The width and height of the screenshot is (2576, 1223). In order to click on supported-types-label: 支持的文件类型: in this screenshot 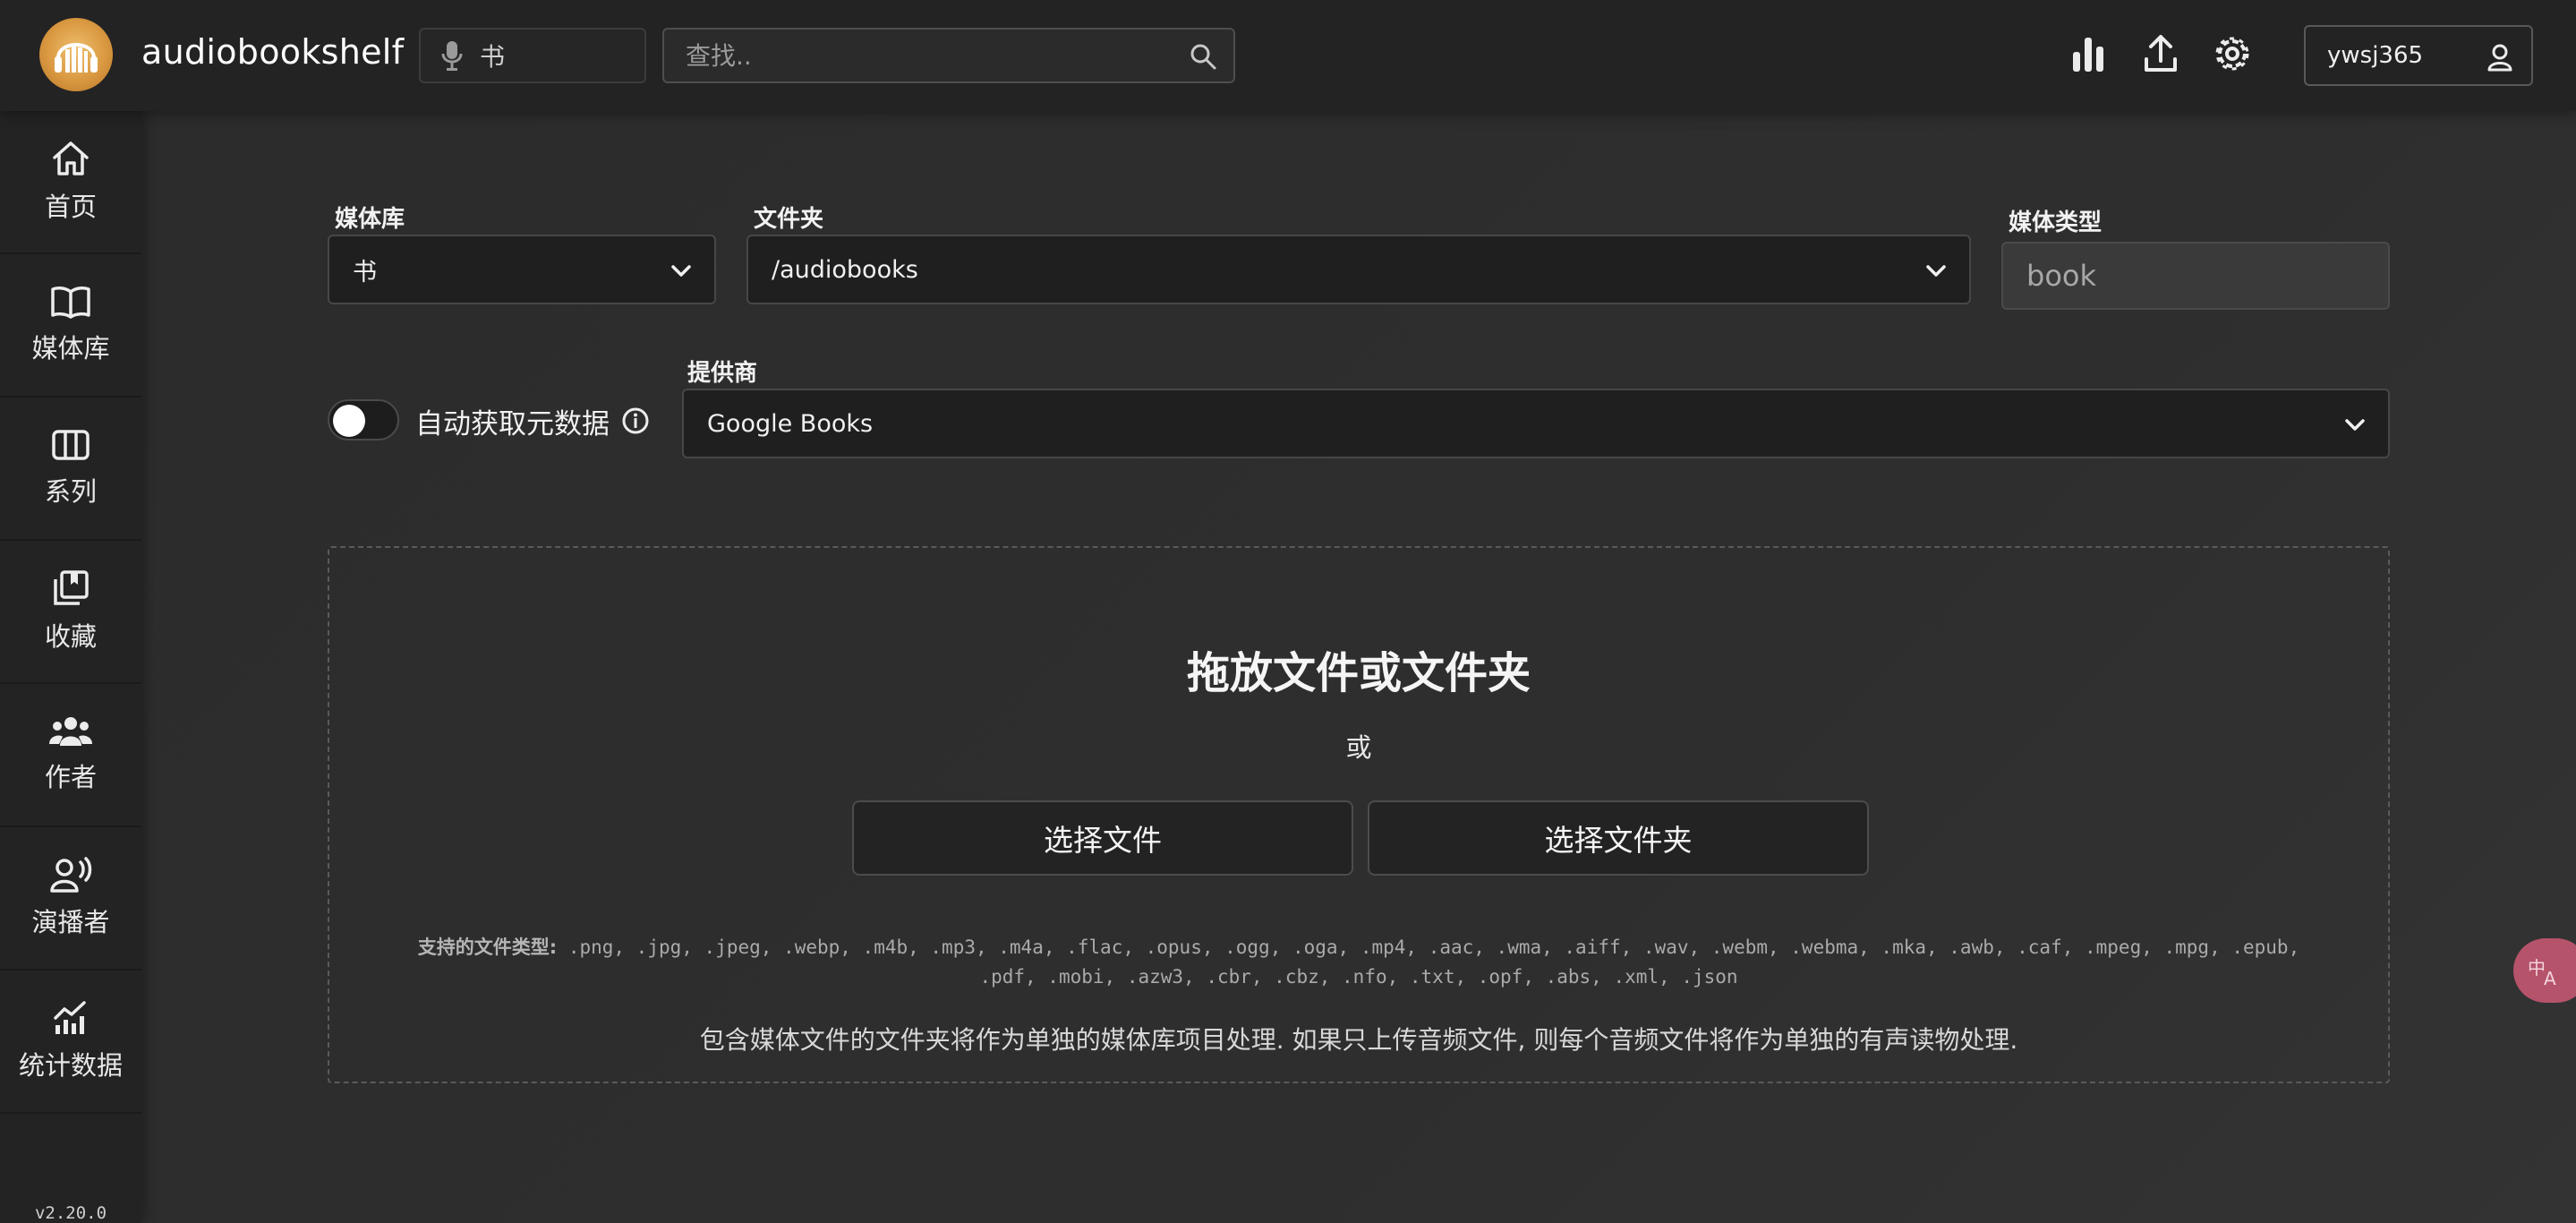, I will do `click(487, 947)`.